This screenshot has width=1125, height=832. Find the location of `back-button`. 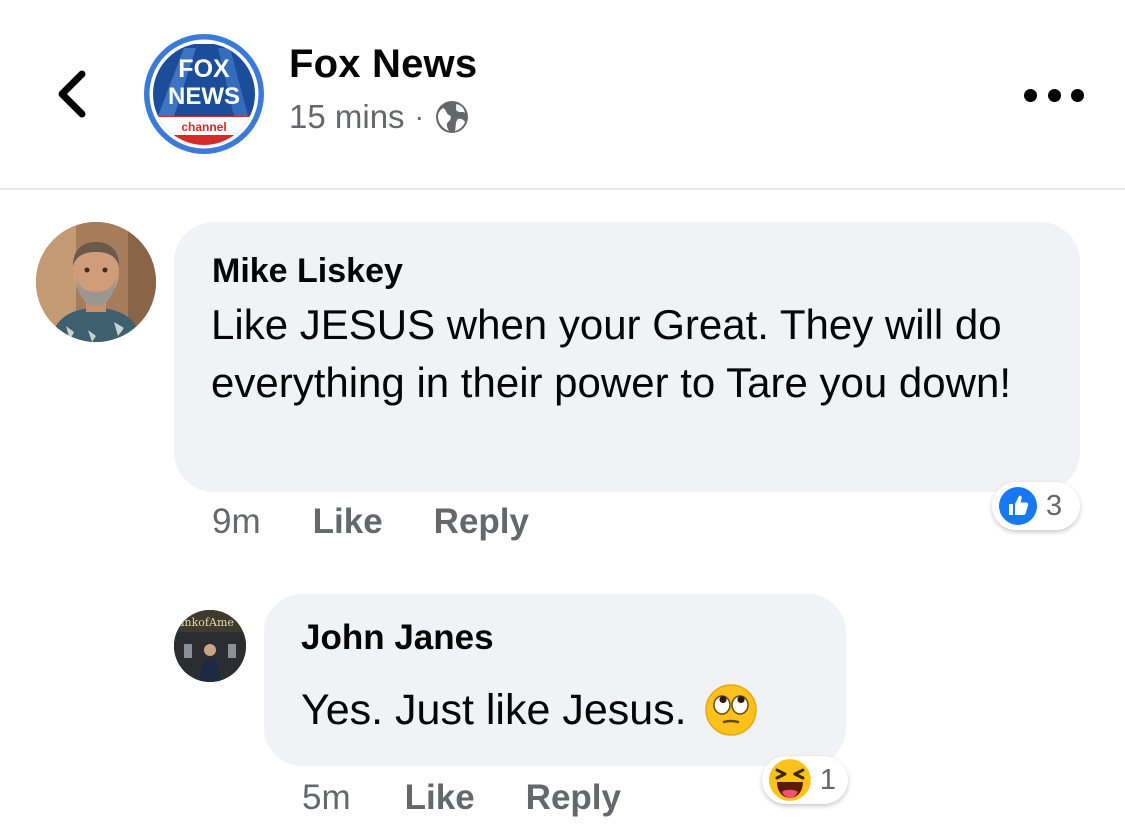

back-button is located at coordinates (72, 94).